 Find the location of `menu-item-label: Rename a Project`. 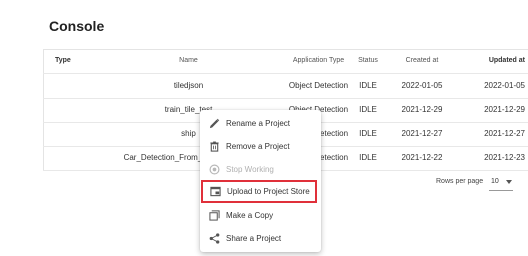

menu-item-label: Rename a Project is located at coordinates (258, 123).